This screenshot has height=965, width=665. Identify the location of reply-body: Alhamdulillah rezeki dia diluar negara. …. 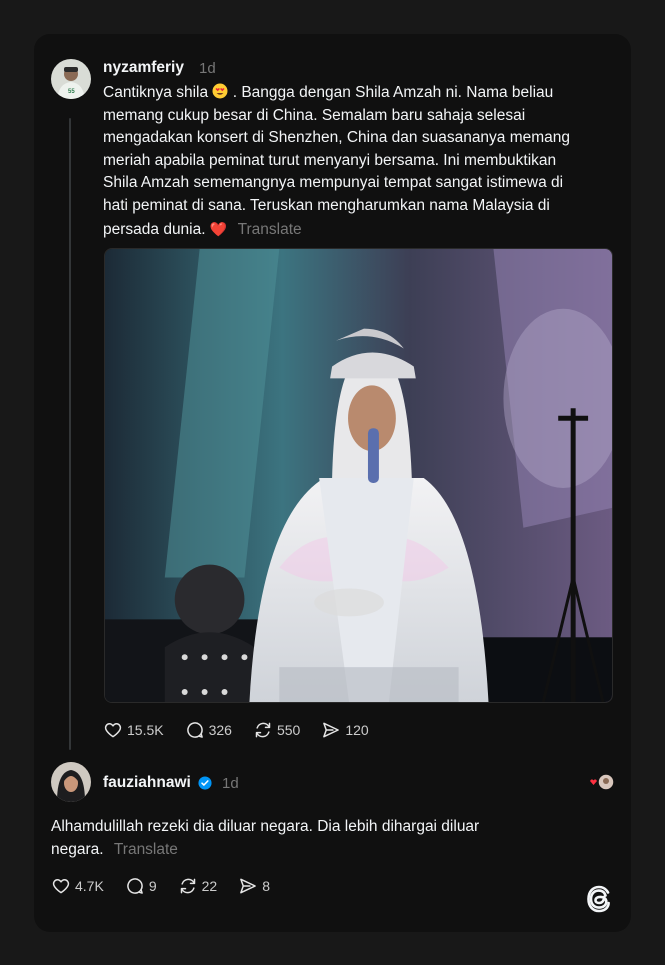
(311, 838).